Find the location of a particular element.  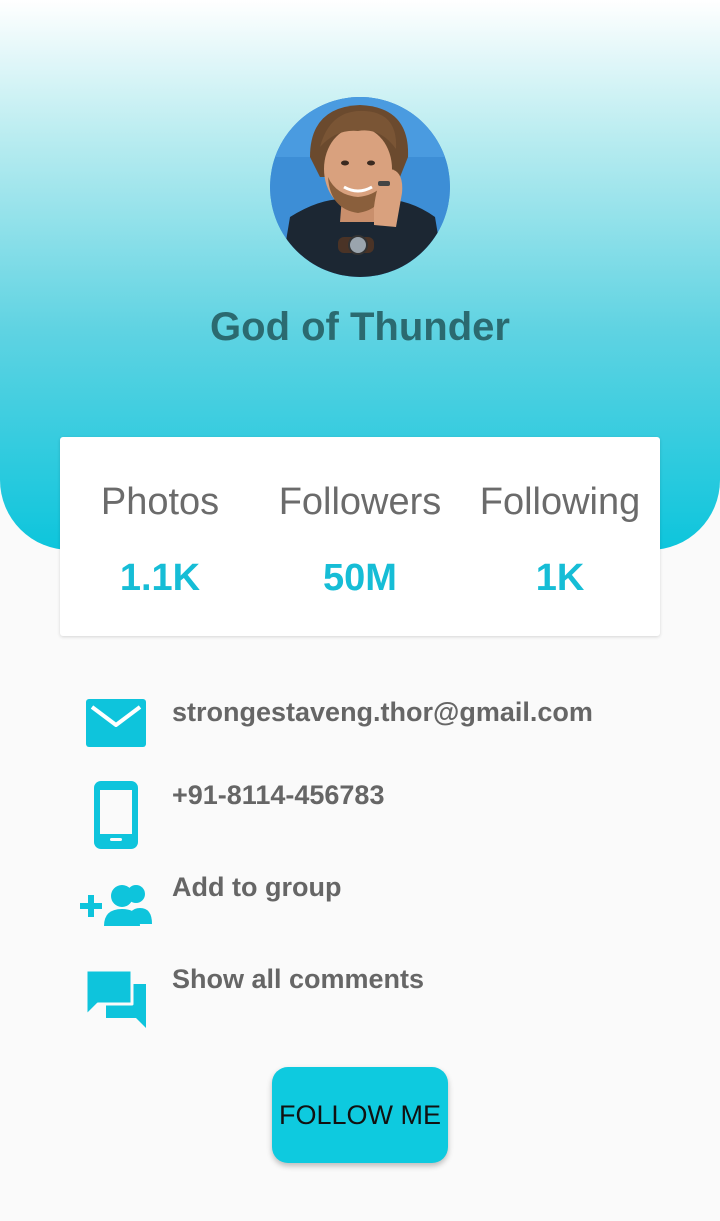

stat-value: 1K is located at coordinates (560, 578).